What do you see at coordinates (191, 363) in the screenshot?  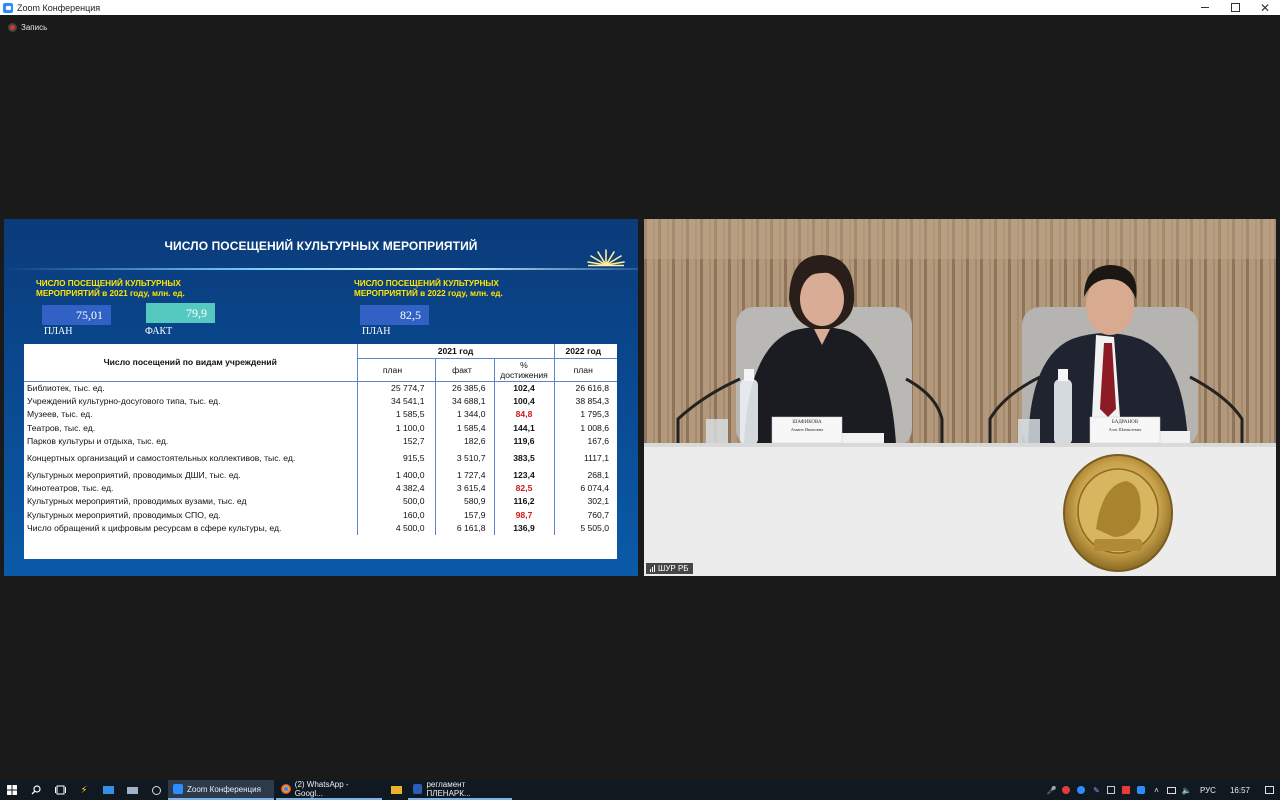 I see `header-main: Число посещений по видам учреждений` at bounding box center [191, 363].